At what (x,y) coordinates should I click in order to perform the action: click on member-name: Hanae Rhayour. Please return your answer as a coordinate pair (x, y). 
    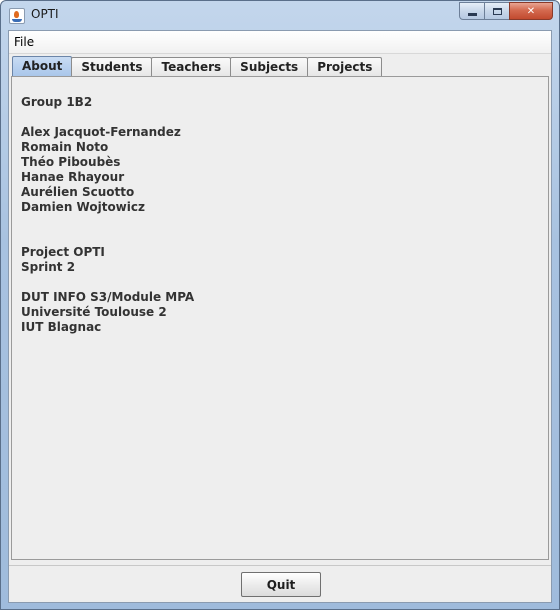
    Looking at the image, I should click on (73, 177).